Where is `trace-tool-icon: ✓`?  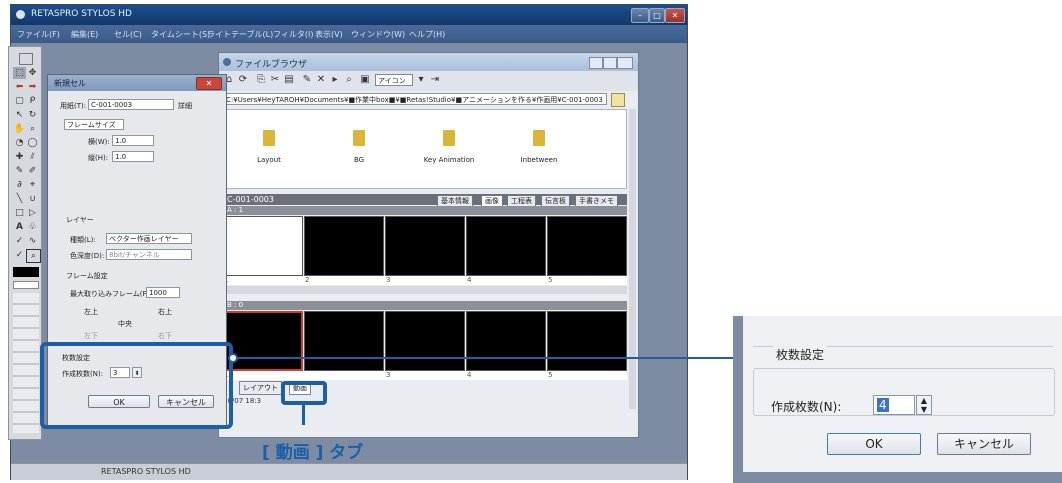
trace-tool-icon: ✓ is located at coordinates (19, 255).